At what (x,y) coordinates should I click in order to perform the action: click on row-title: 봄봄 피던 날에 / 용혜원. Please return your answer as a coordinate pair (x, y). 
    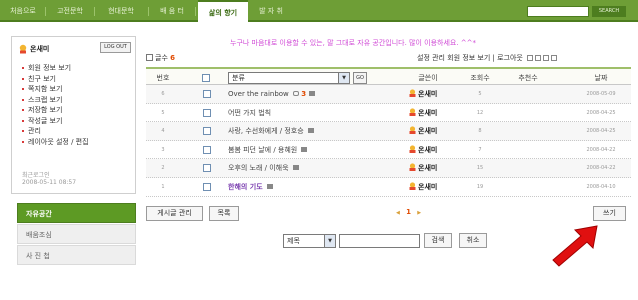
    Looking at the image, I should click on (268, 150).